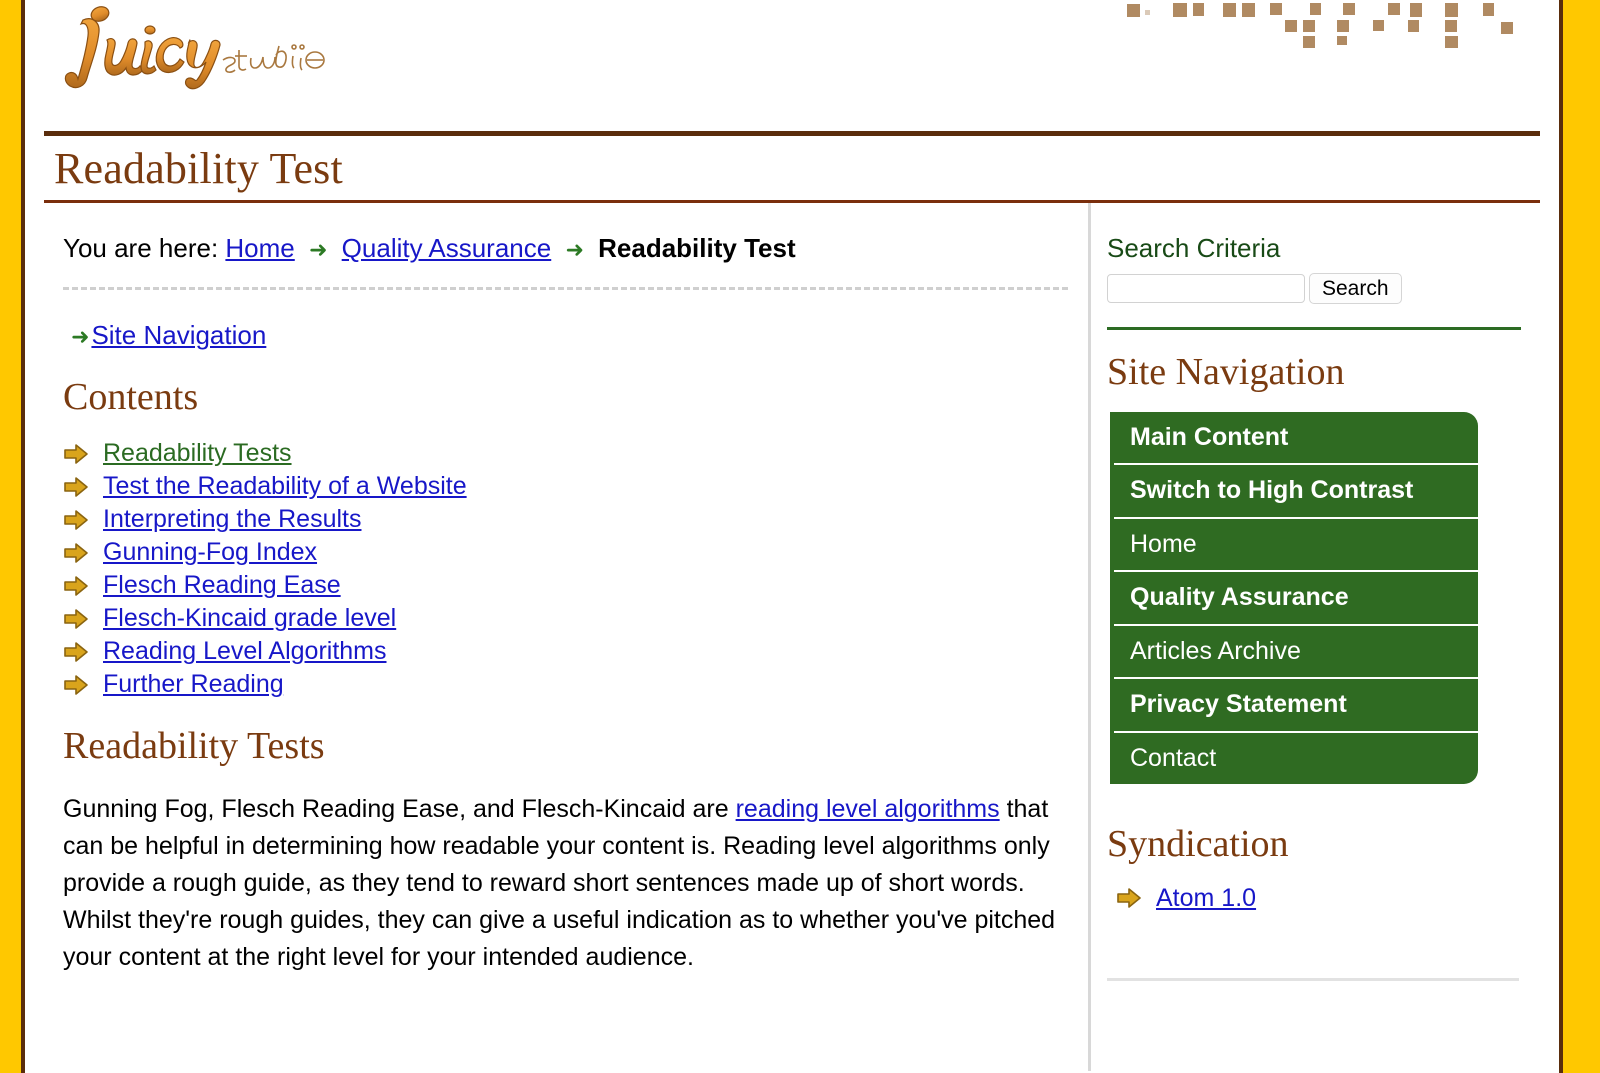  I want to click on list-item: Reading Level Algorithms, so click(565, 651).